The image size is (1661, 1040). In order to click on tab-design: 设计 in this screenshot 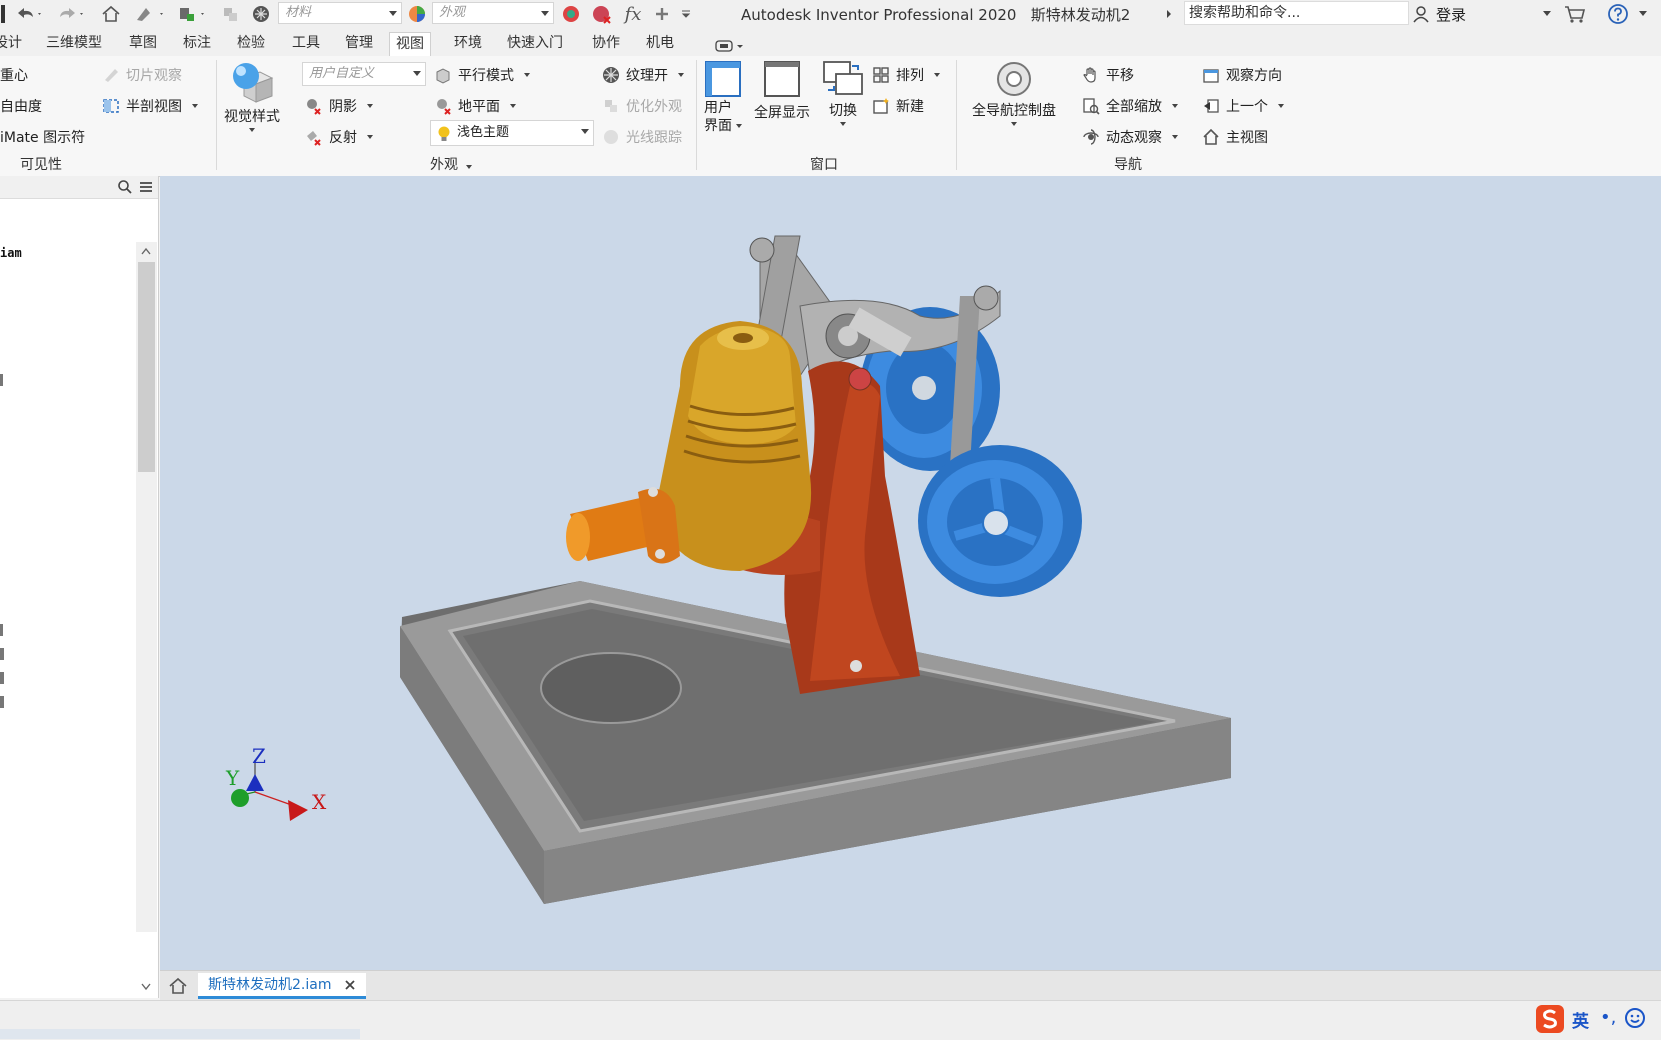, I will do `click(11, 44)`.